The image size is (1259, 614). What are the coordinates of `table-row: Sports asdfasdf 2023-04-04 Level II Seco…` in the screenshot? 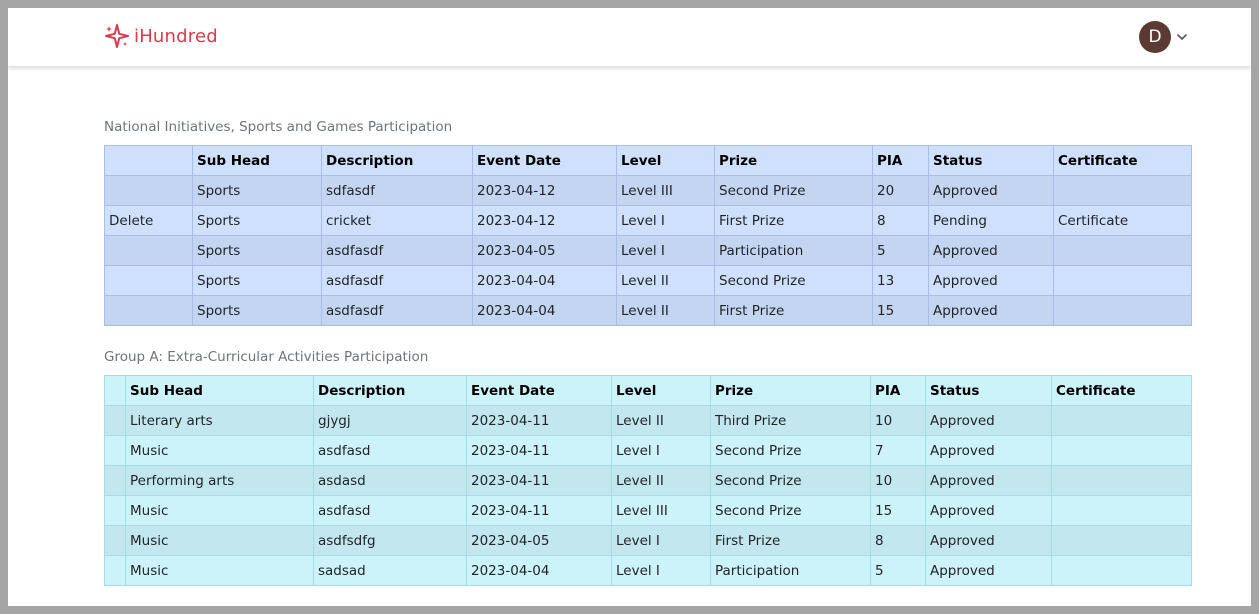 It's located at (648, 280).